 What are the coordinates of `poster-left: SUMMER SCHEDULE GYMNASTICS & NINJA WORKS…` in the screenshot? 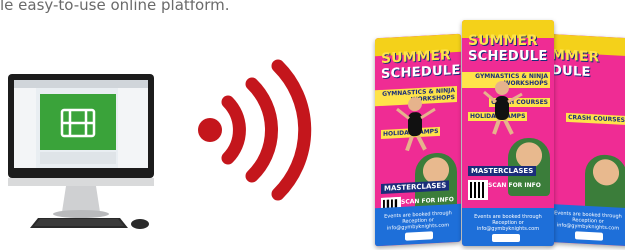 It's located at (418, 140).